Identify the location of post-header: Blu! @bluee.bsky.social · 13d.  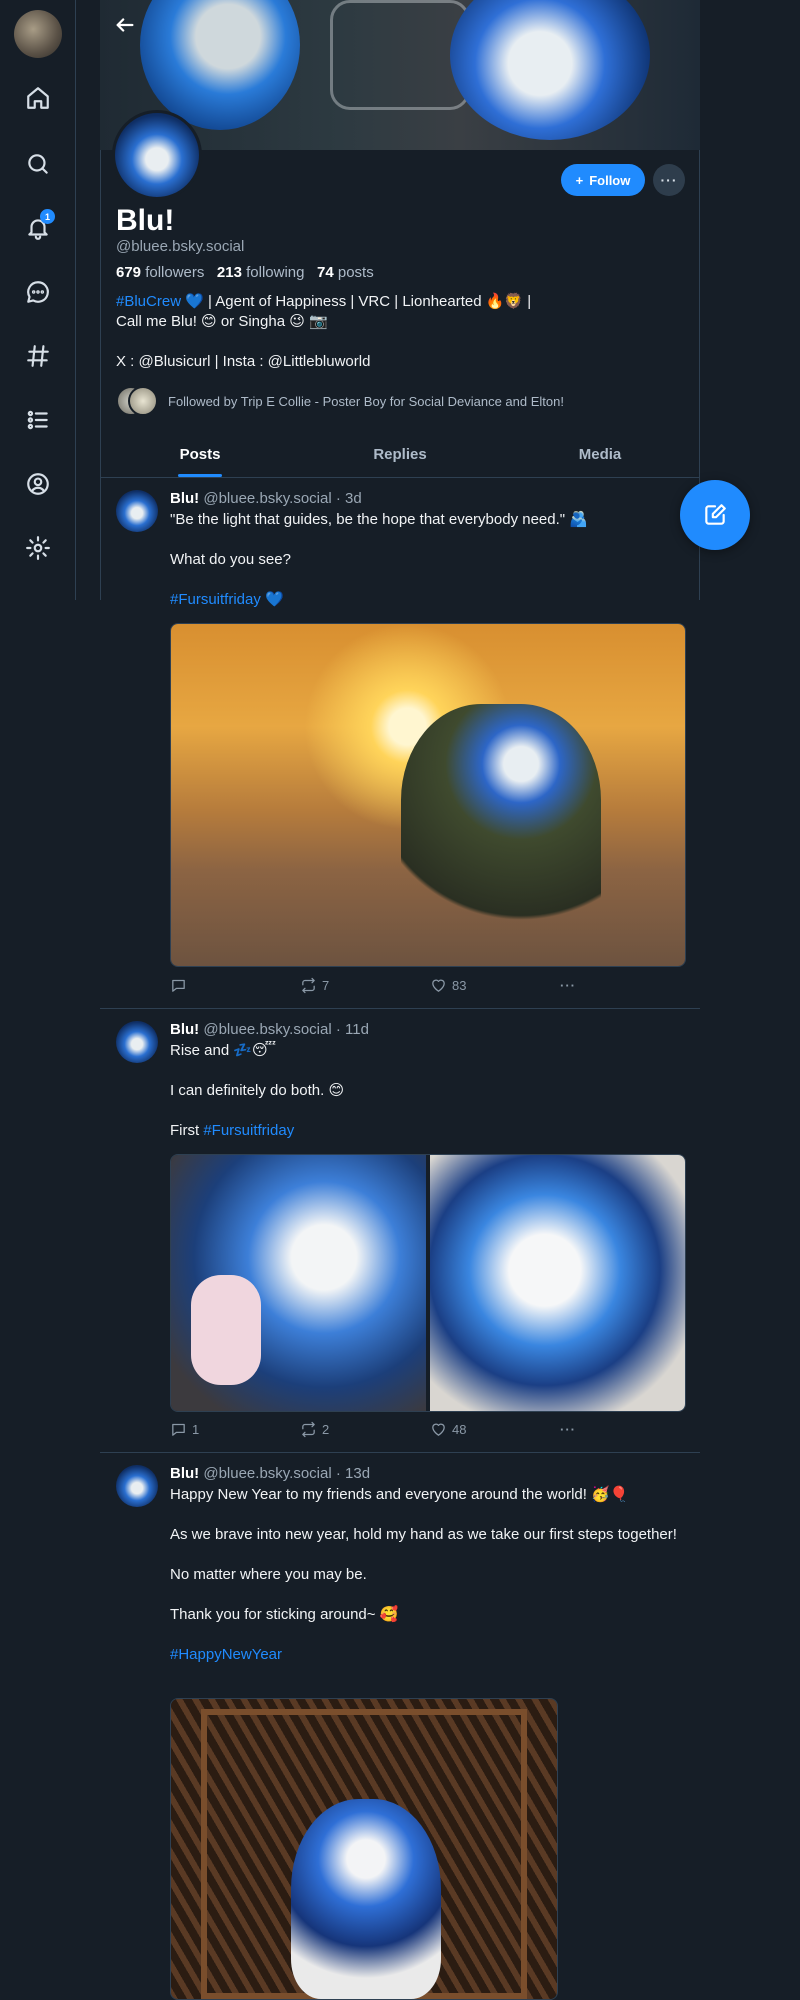
(270, 1473).